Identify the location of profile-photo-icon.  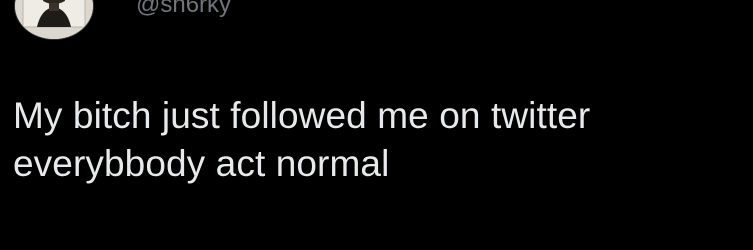
(54, 19).